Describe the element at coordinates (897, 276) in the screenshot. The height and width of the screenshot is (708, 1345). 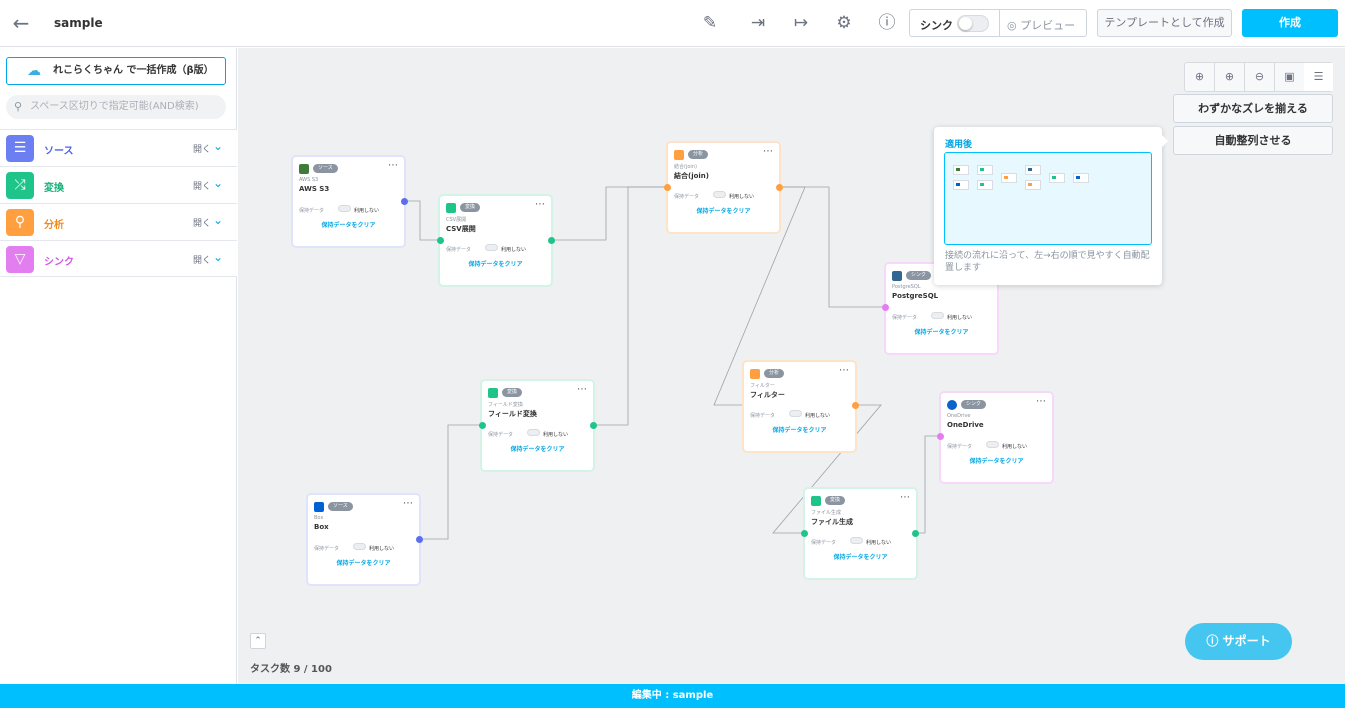
I see `postgresql-icon` at that location.